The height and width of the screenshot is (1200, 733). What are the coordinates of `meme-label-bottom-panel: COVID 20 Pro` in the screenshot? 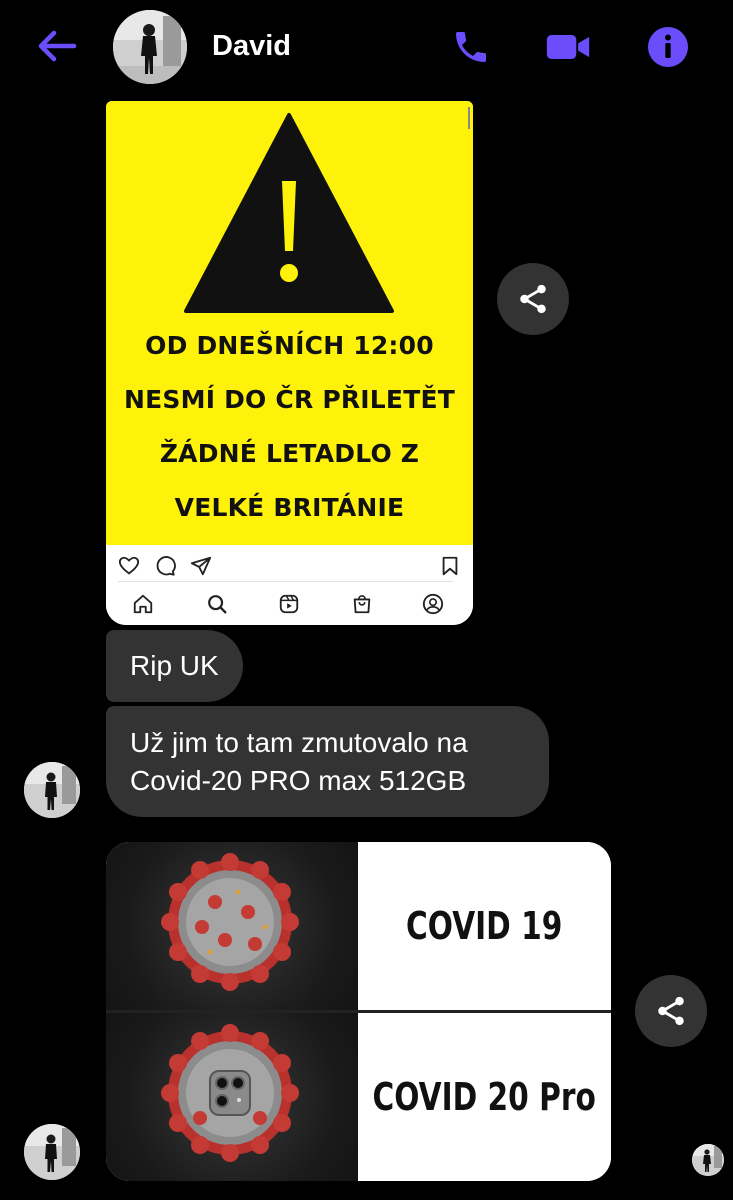 It's located at (484, 1097).